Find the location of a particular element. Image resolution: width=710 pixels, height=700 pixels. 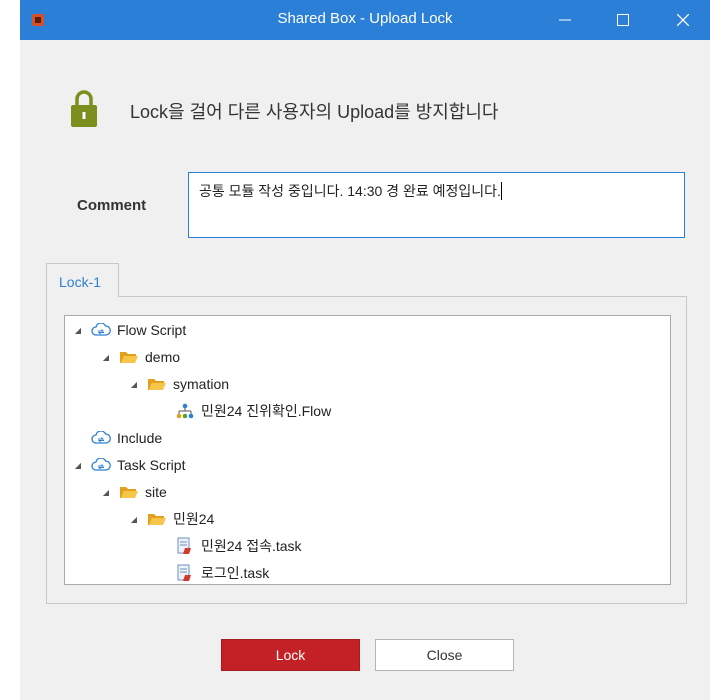

tree-node-include: Include is located at coordinates (126, 438).